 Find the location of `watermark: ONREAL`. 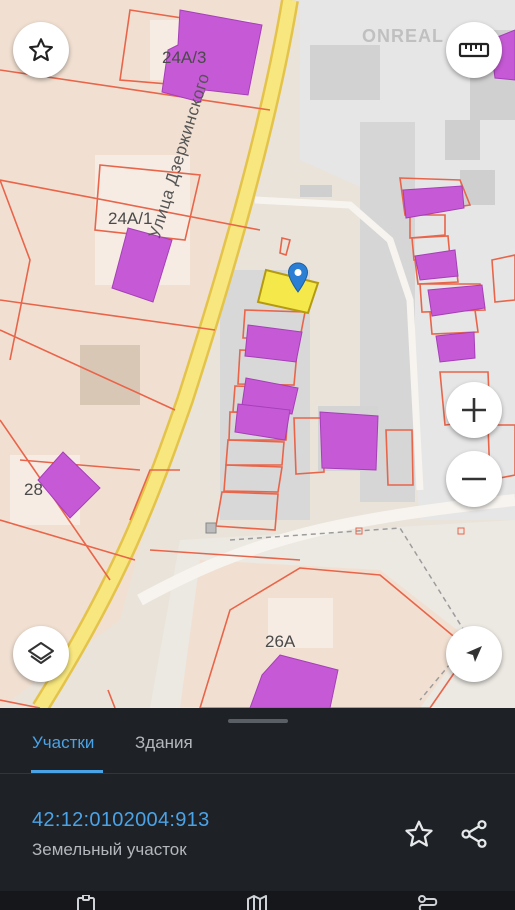

watermark: ONREAL is located at coordinates (403, 36).